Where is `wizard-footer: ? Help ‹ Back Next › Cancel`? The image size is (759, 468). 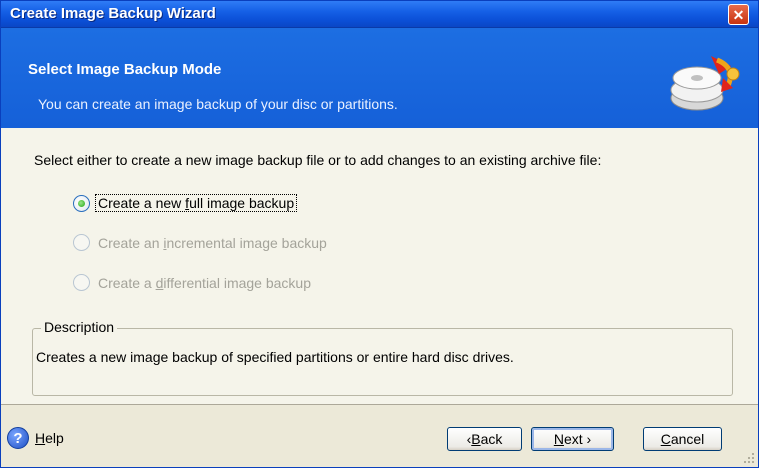
wizard-footer: ? Help ‹ Back Next › Cancel is located at coordinates (379, 436).